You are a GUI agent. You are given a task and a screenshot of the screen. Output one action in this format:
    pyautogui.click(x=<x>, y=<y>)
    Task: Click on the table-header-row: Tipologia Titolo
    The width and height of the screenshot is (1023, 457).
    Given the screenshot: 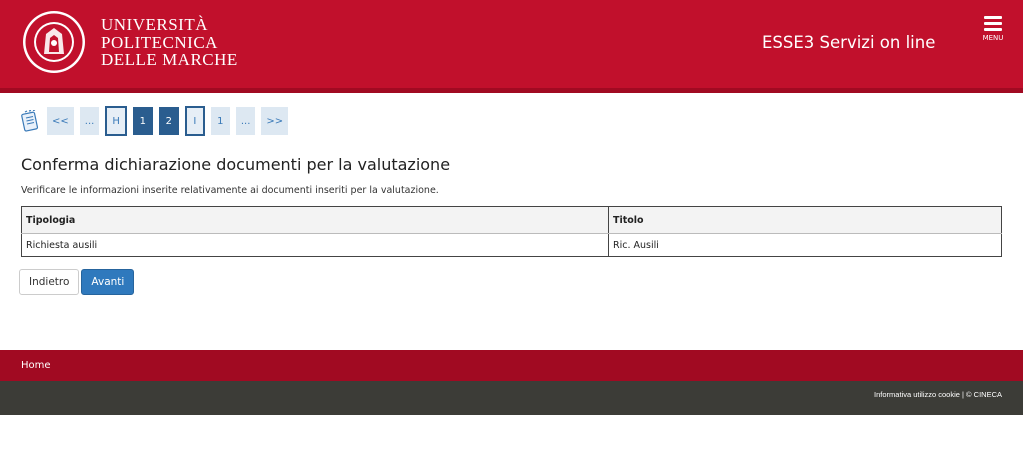 What is the action you would take?
    pyautogui.click(x=511, y=220)
    